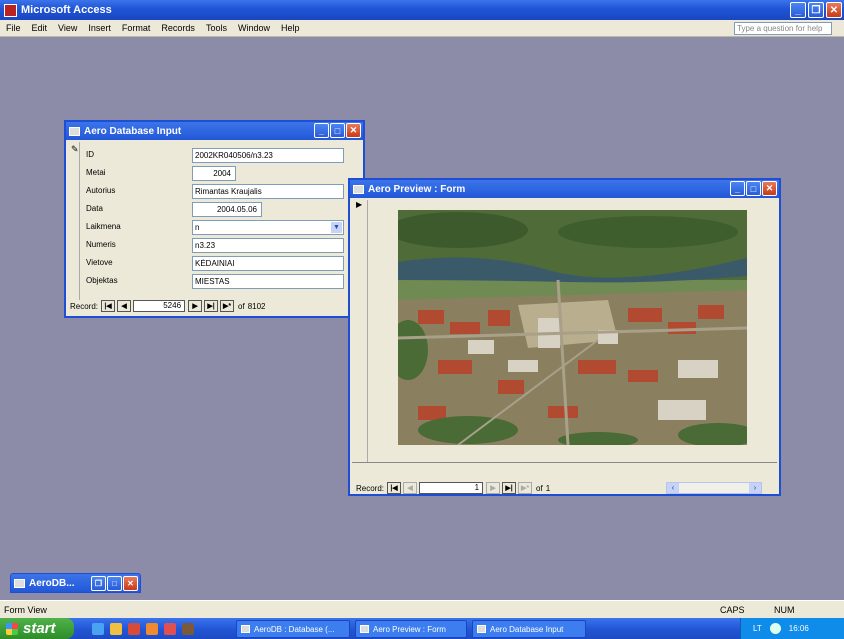 Image resolution: width=844 pixels, height=639 pixels. Describe the element at coordinates (353, 130) in the screenshot. I see `input-form-close-button: ✕` at that location.